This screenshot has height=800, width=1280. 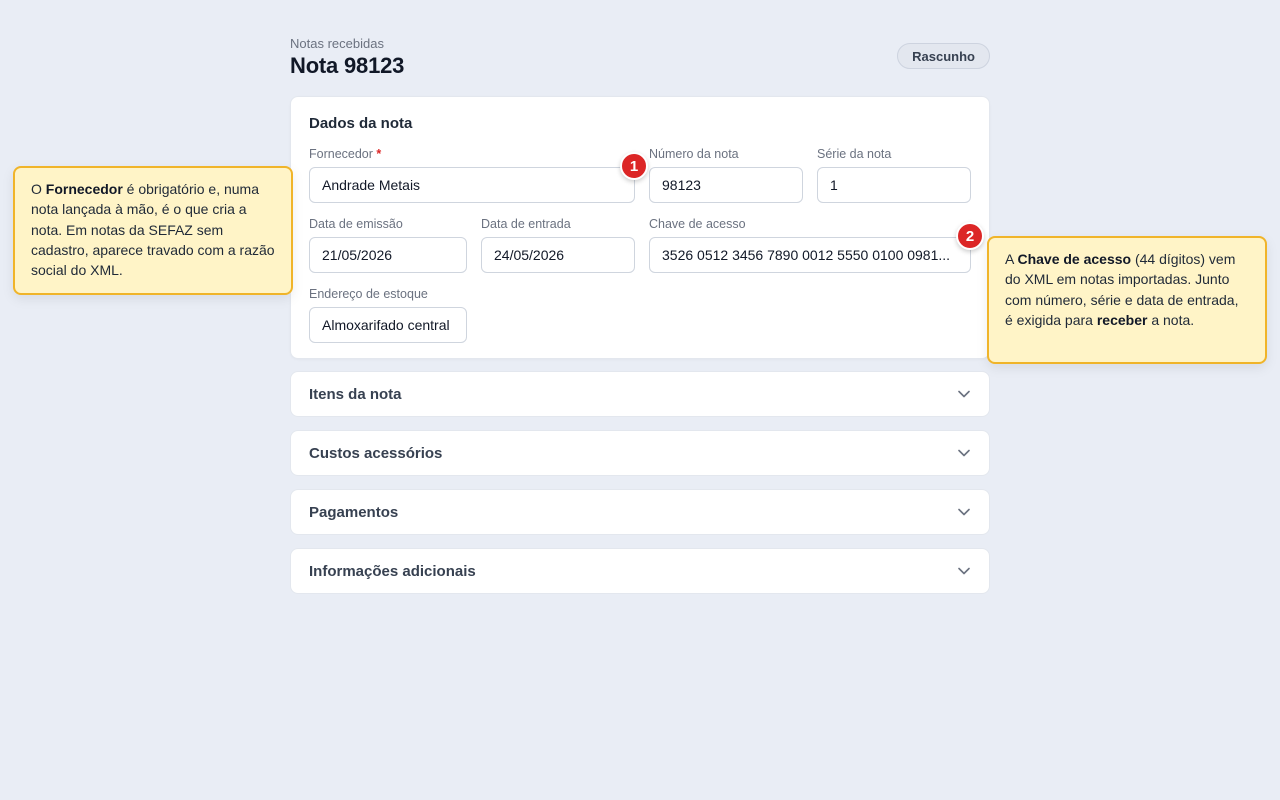 What do you see at coordinates (640, 43) in the screenshot?
I see `breadcrumb: Notas recebidas` at bounding box center [640, 43].